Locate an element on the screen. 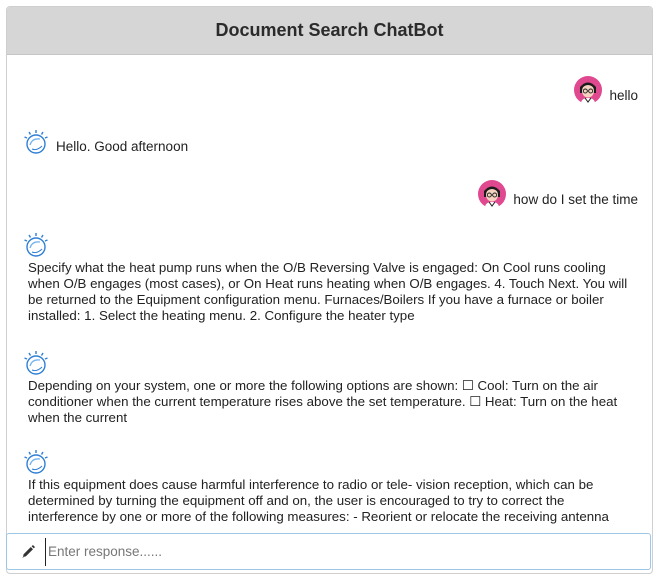 This screenshot has width=660, height=579. user-message: hello is located at coordinates (329, 90).